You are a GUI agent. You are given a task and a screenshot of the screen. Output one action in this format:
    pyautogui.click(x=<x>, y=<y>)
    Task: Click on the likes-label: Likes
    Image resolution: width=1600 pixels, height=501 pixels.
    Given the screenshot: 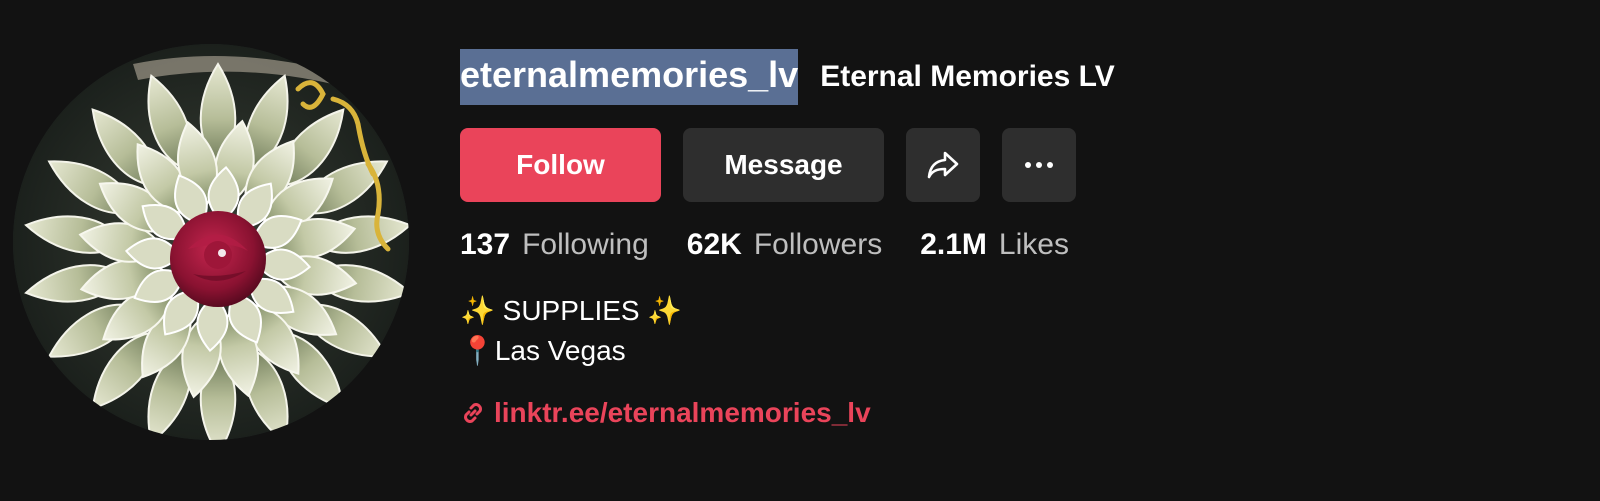 What is the action you would take?
    pyautogui.click(x=1033, y=244)
    